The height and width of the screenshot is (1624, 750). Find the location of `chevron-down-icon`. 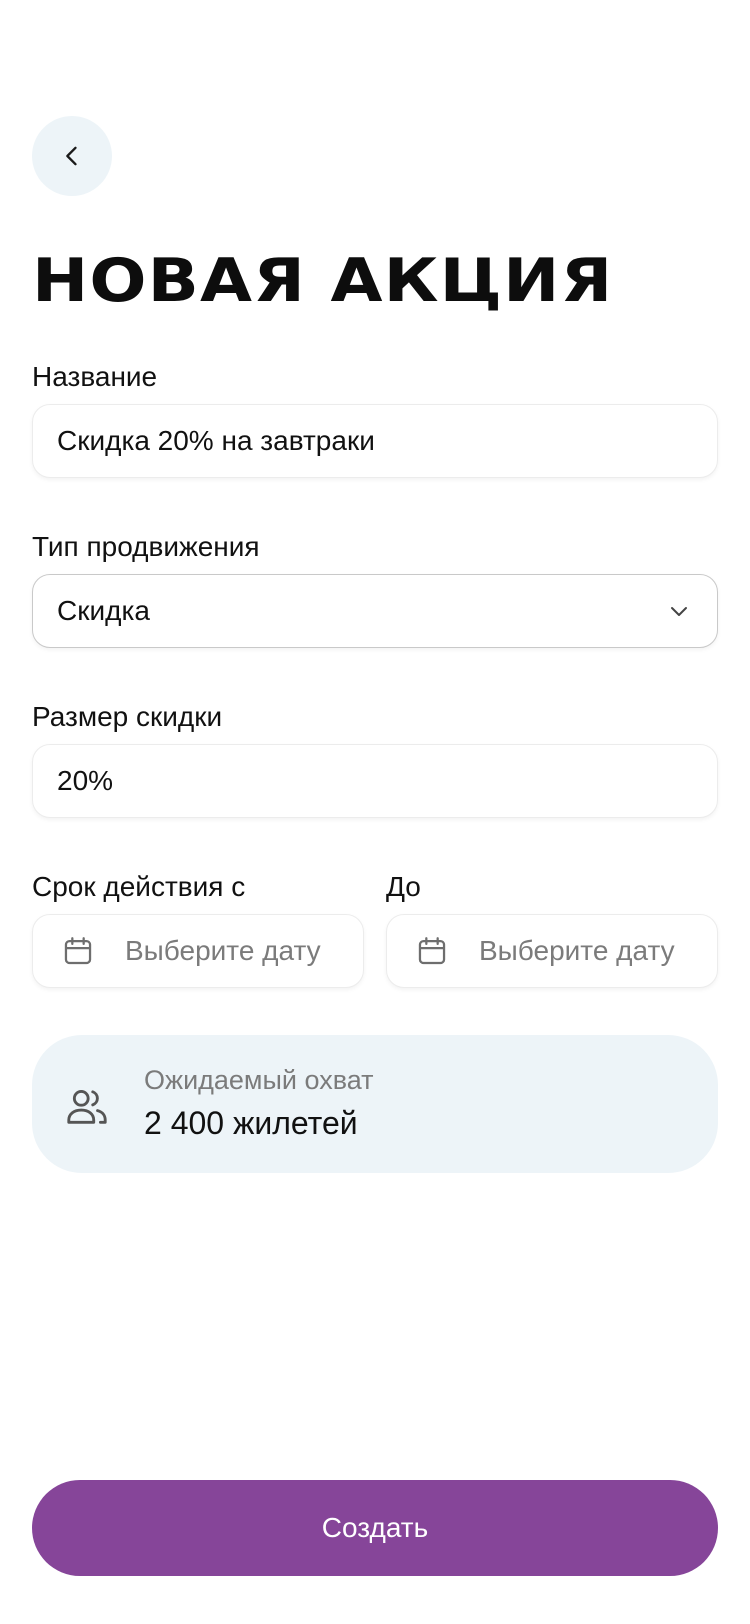

chevron-down-icon is located at coordinates (679, 611).